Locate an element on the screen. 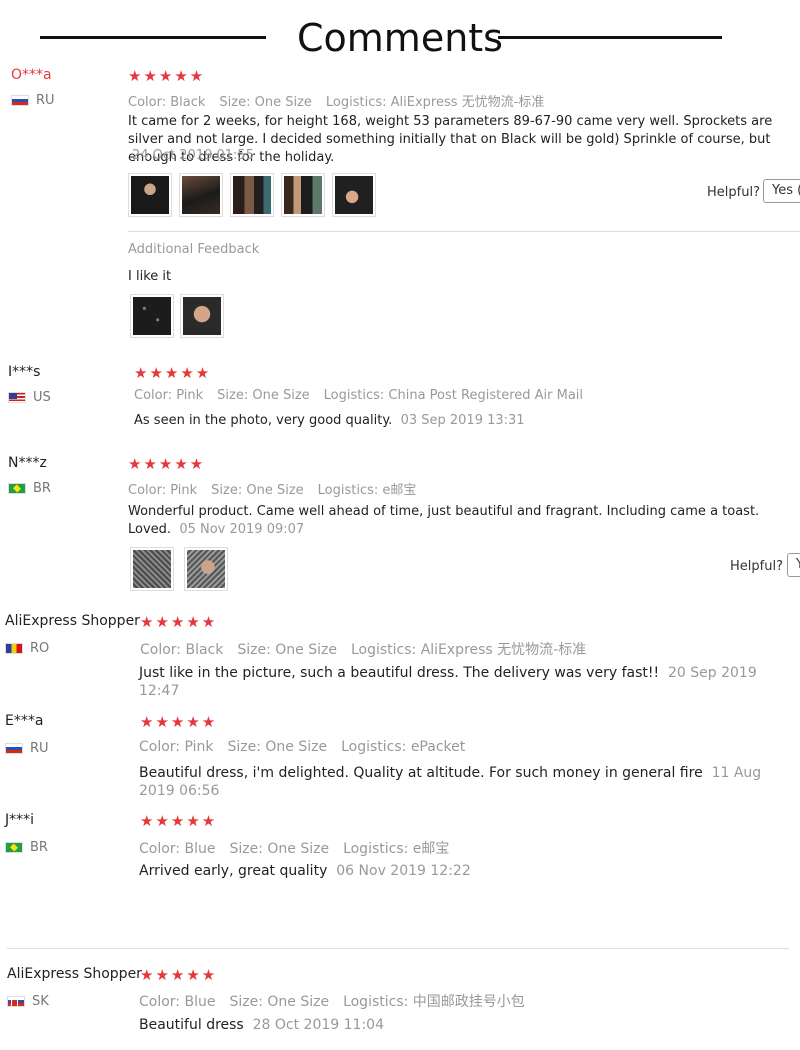 The image size is (800, 1050). review-user: J***i is located at coordinates (20, 820).